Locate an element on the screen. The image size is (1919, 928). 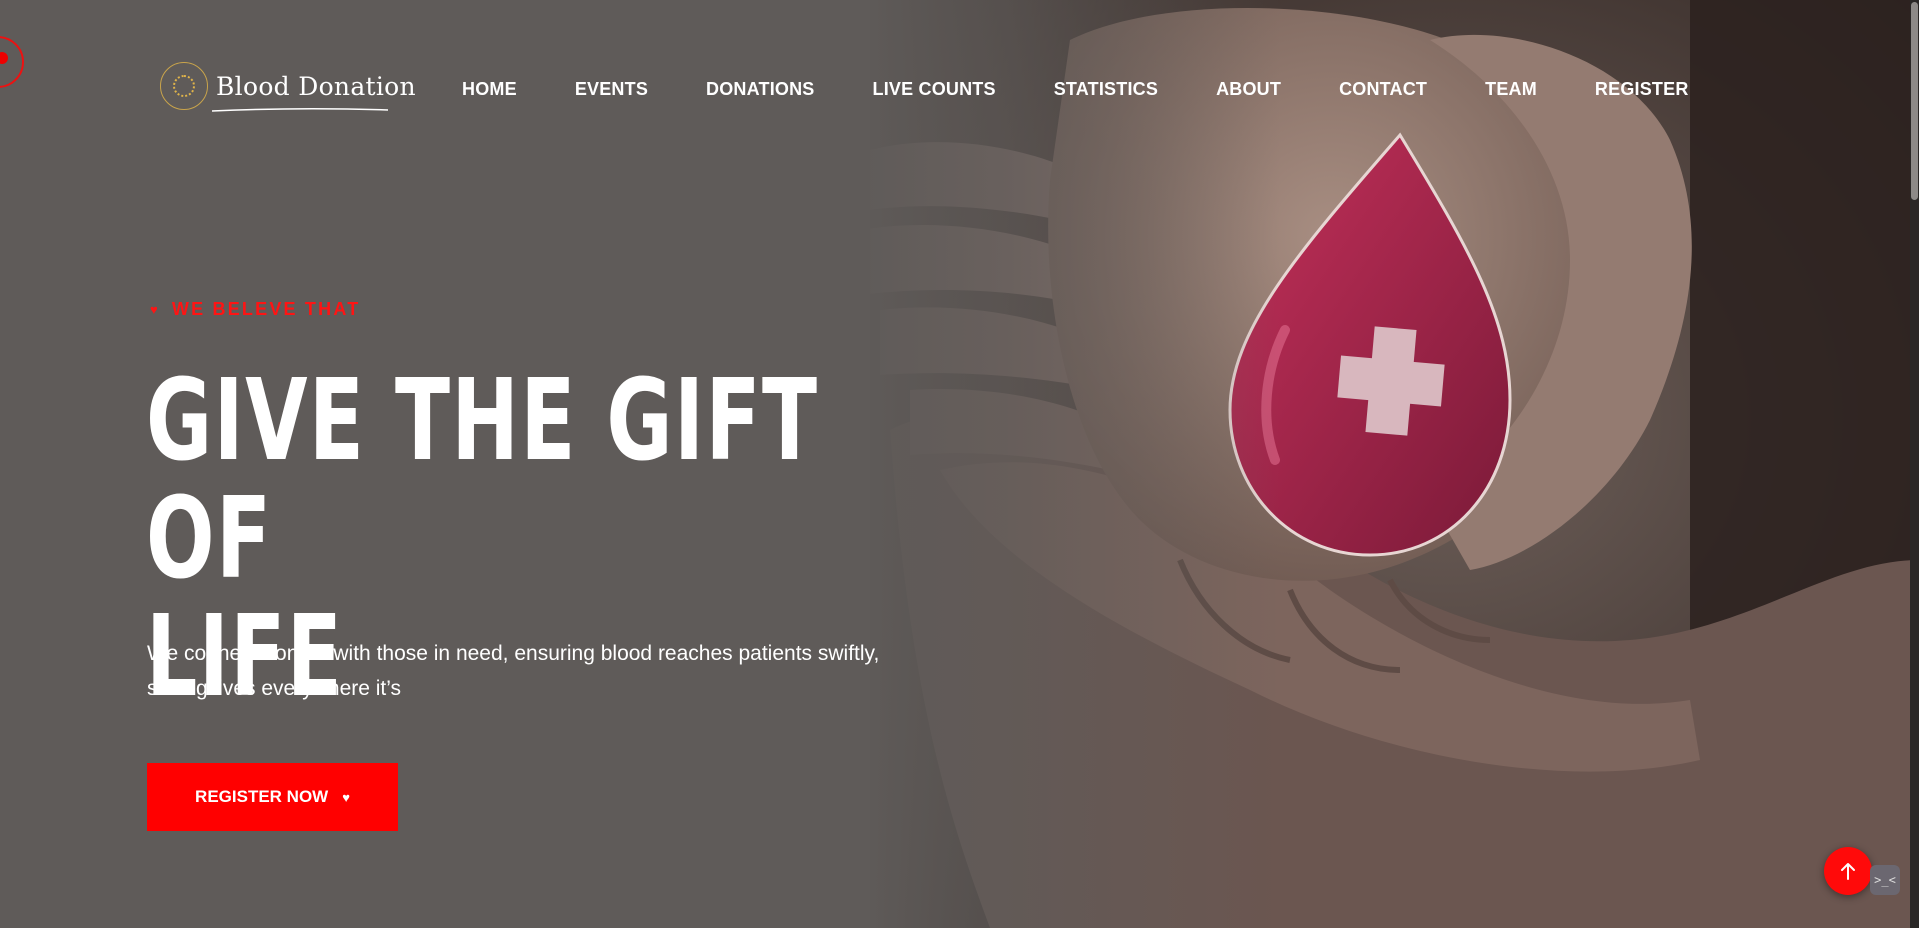
nav-statistics: STATISTICS is located at coordinates (1106, 89).